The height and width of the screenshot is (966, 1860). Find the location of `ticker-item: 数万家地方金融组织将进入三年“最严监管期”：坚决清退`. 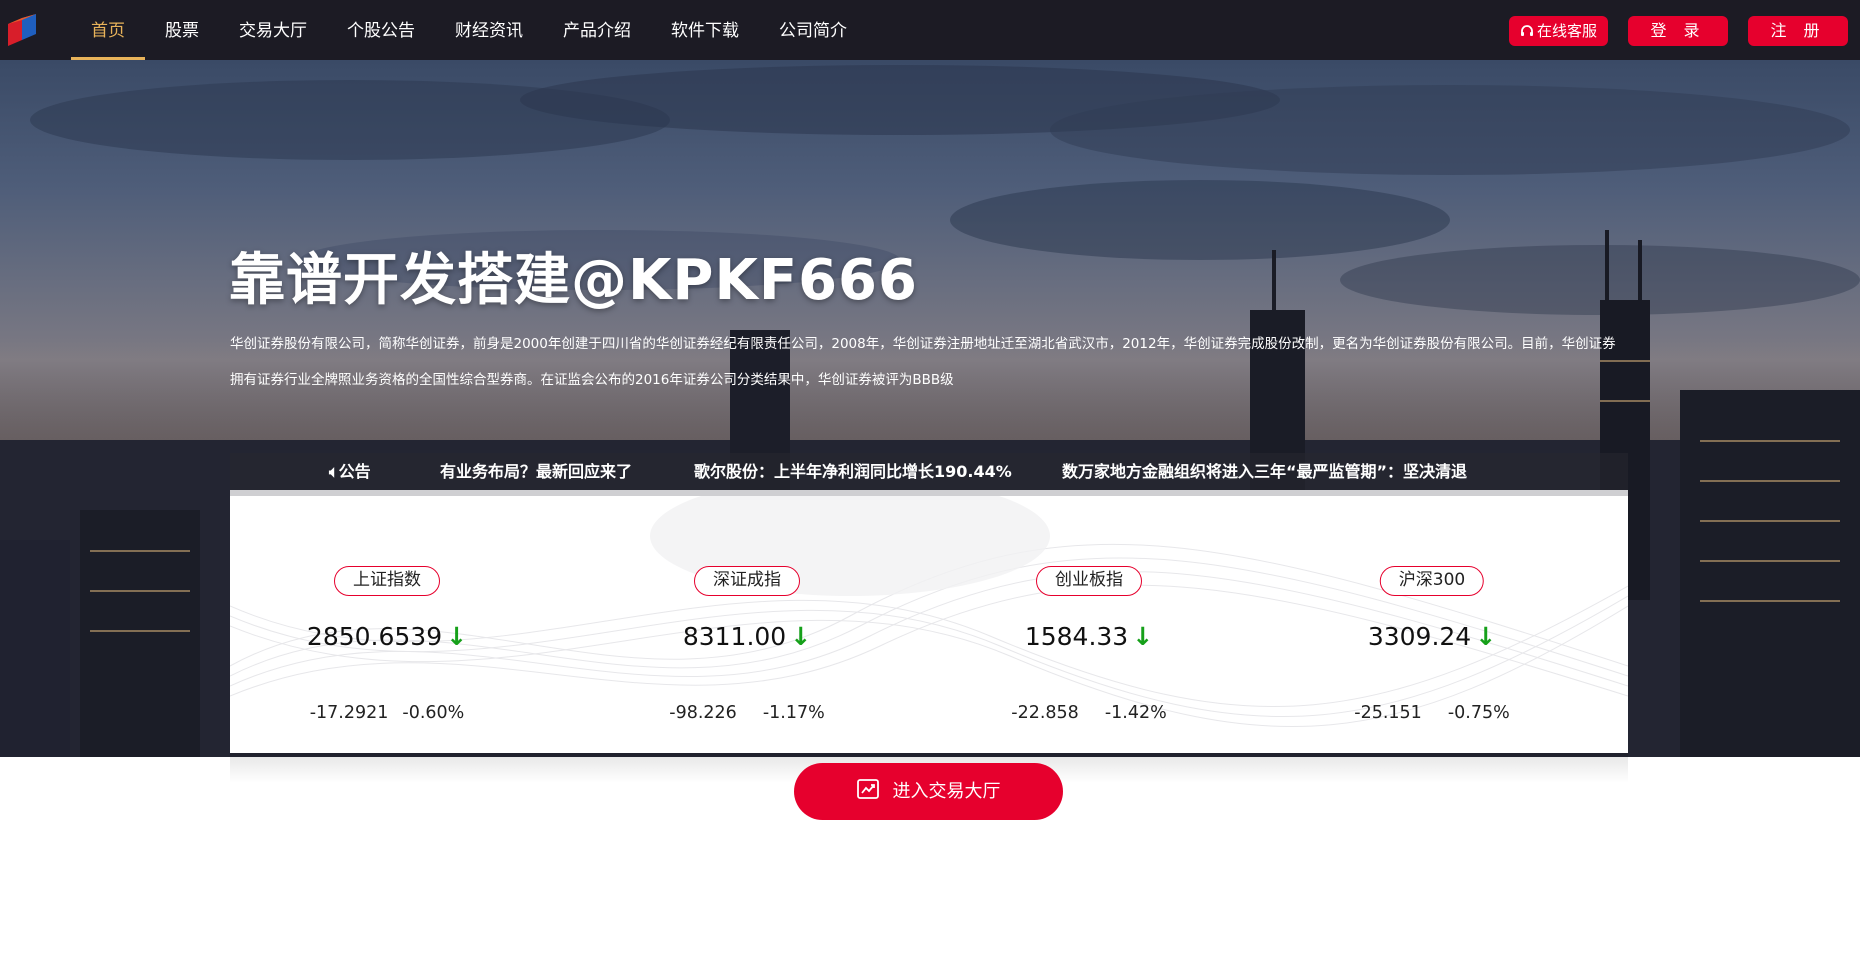

ticker-item: 数万家地方金融组织将进入三年“最严监管期”：坚决清退 is located at coordinates (1264, 471).